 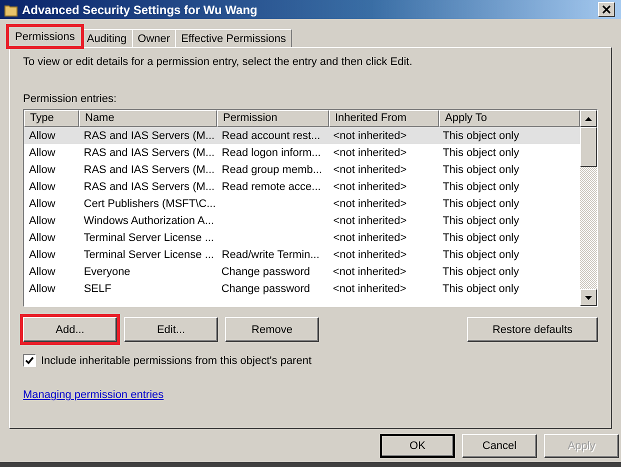 I want to click on scroll-up-button, so click(x=588, y=118).